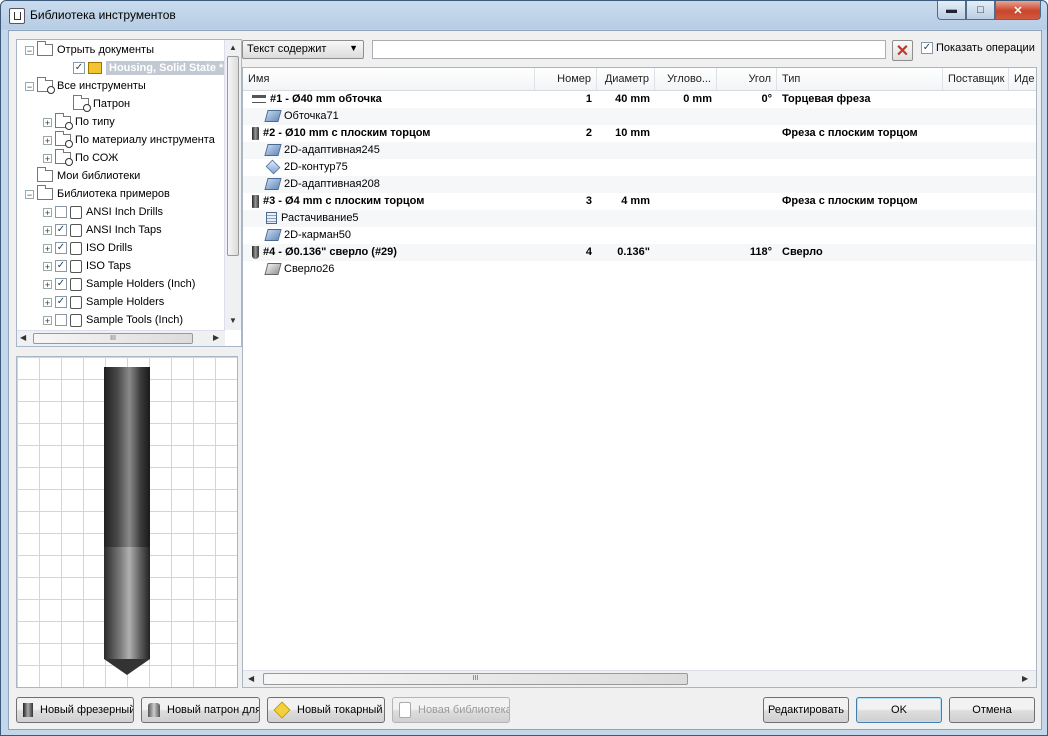  Describe the element at coordinates (102, 230) in the screenshot. I see `tree-item: + ✓ ANSI Inch Taps` at that location.